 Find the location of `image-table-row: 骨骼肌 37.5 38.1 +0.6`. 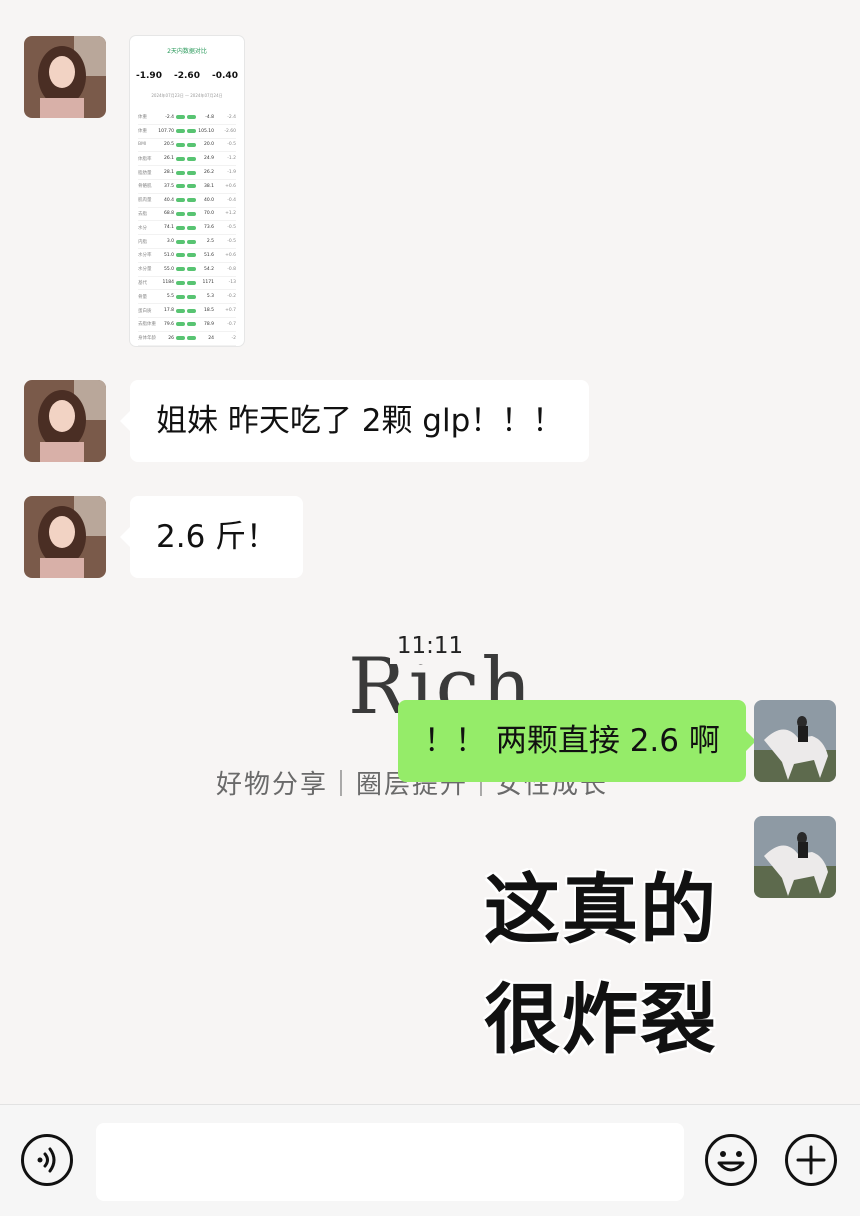

image-table-row: 骨骼肌 37.5 38.1 +0.6 is located at coordinates (187, 187).